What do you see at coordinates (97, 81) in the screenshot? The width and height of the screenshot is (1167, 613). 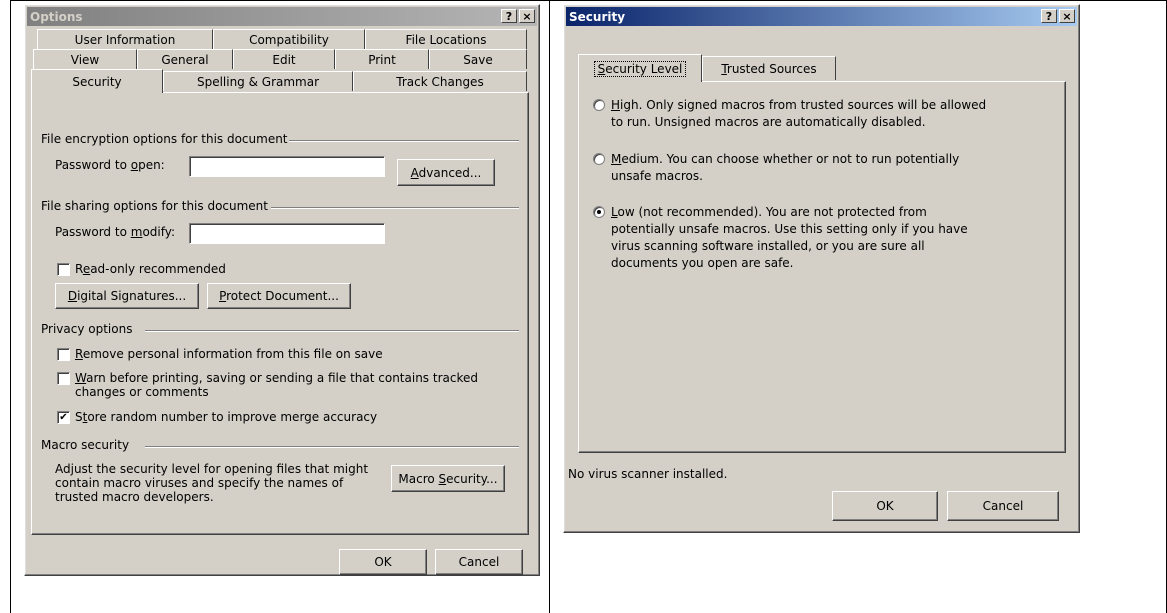 I see `tab-security: Security` at bounding box center [97, 81].